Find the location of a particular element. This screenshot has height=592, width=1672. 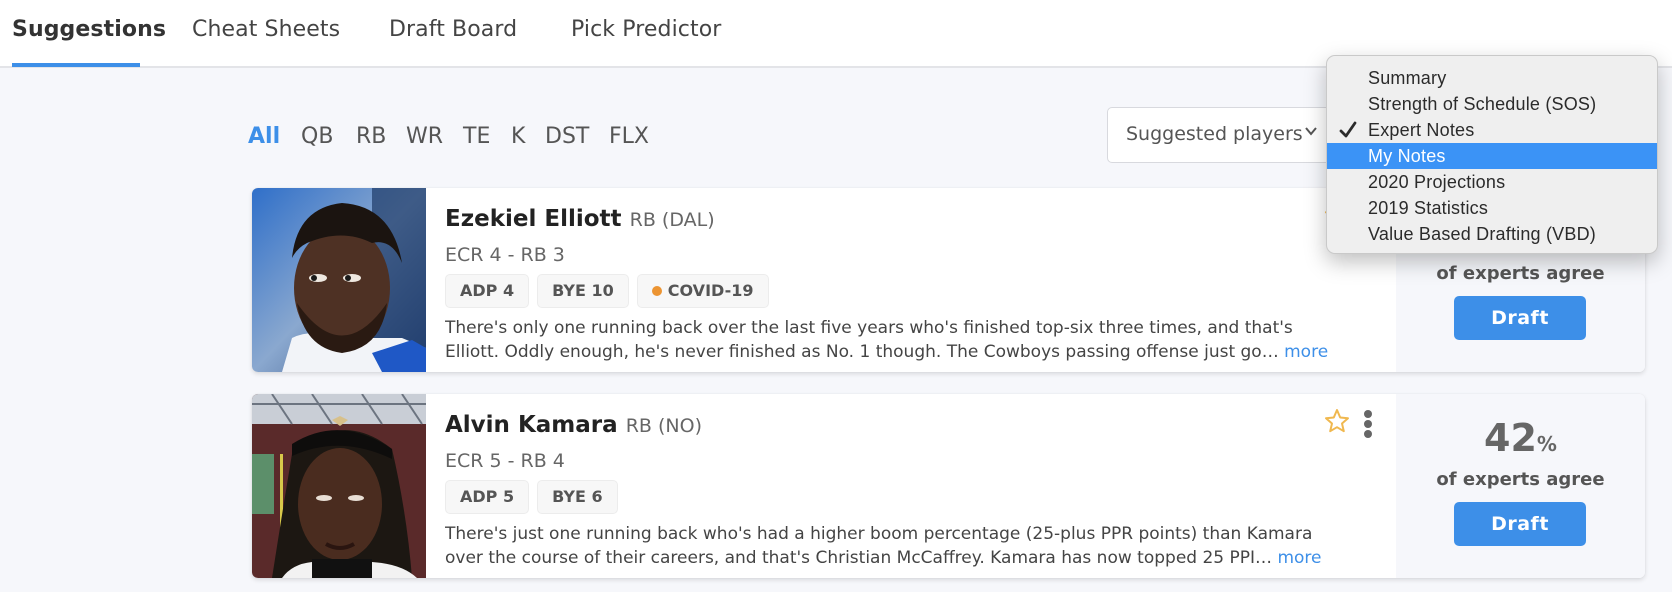

filter-wr: WR is located at coordinates (424, 136).